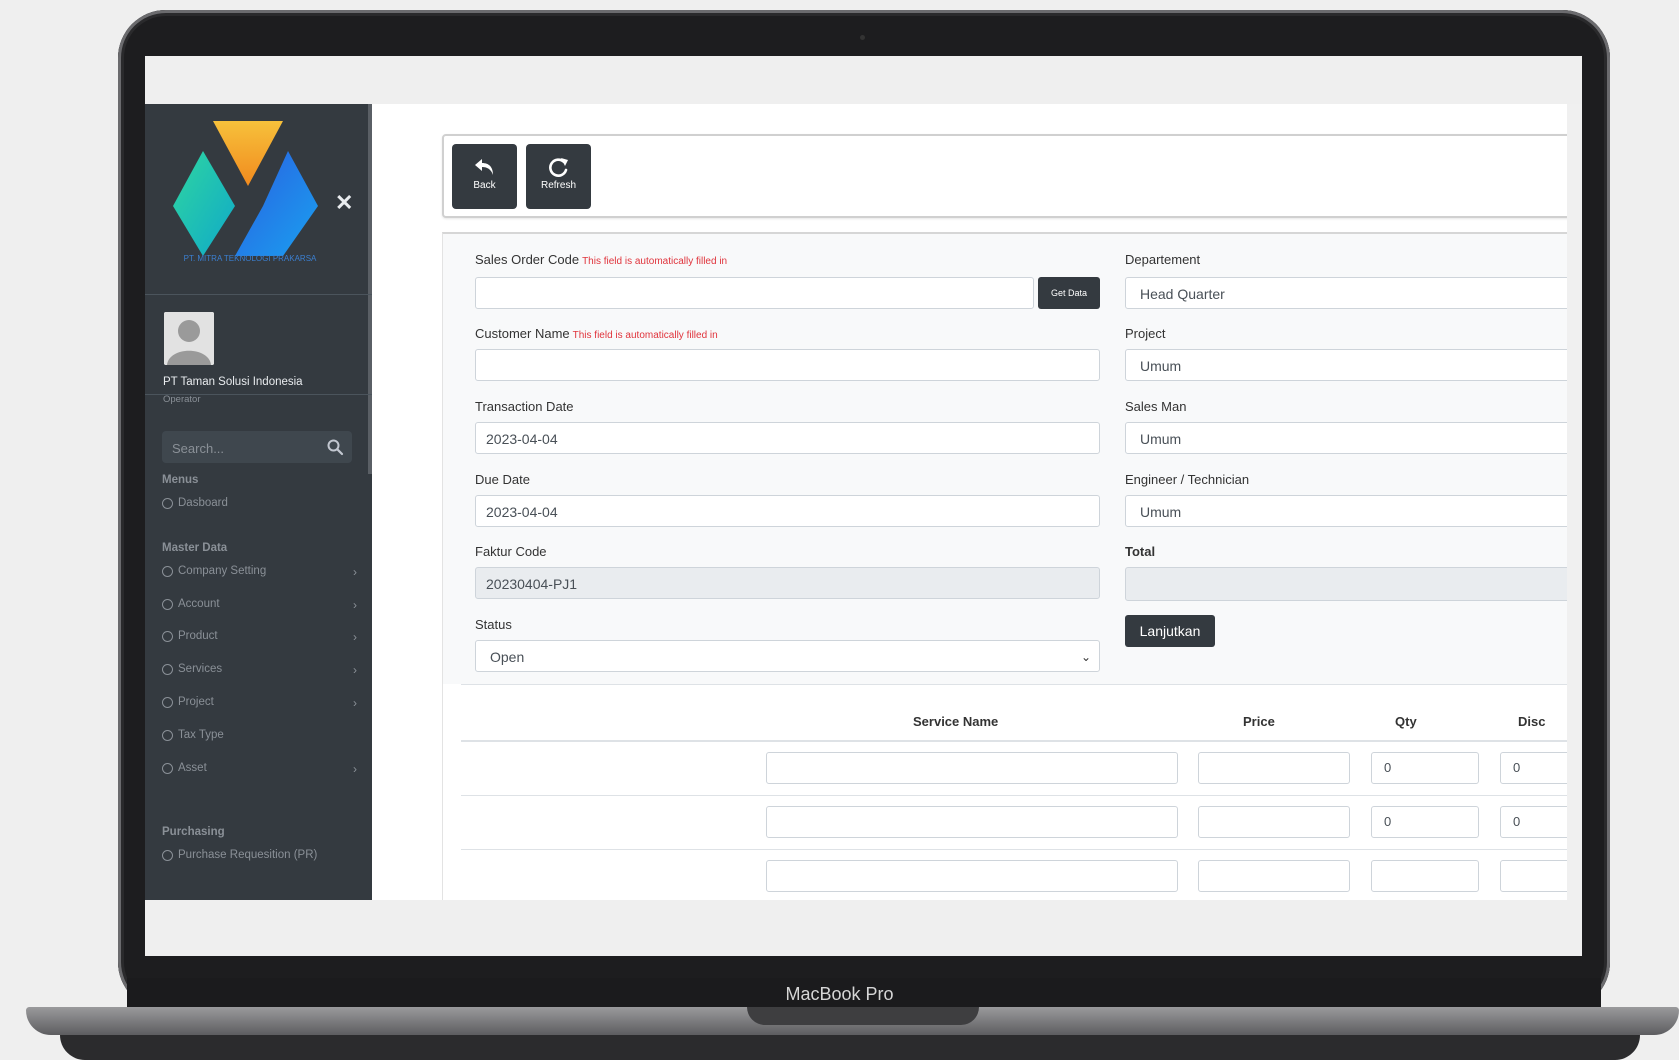  Describe the element at coordinates (1346, 511) in the screenshot. I see `engineer-input: Umum` at that location.